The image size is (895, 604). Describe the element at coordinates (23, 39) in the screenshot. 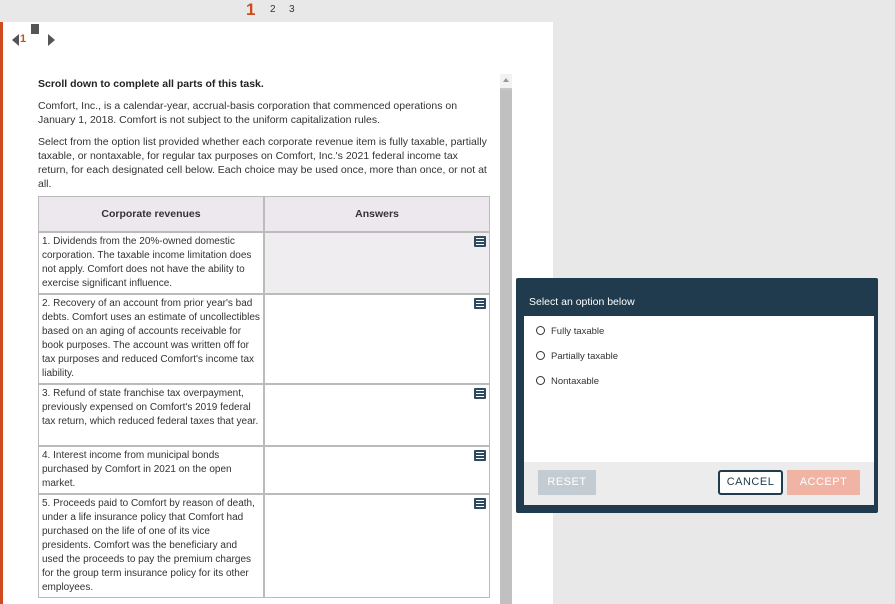

I see `current-page-number: 1` at that location.